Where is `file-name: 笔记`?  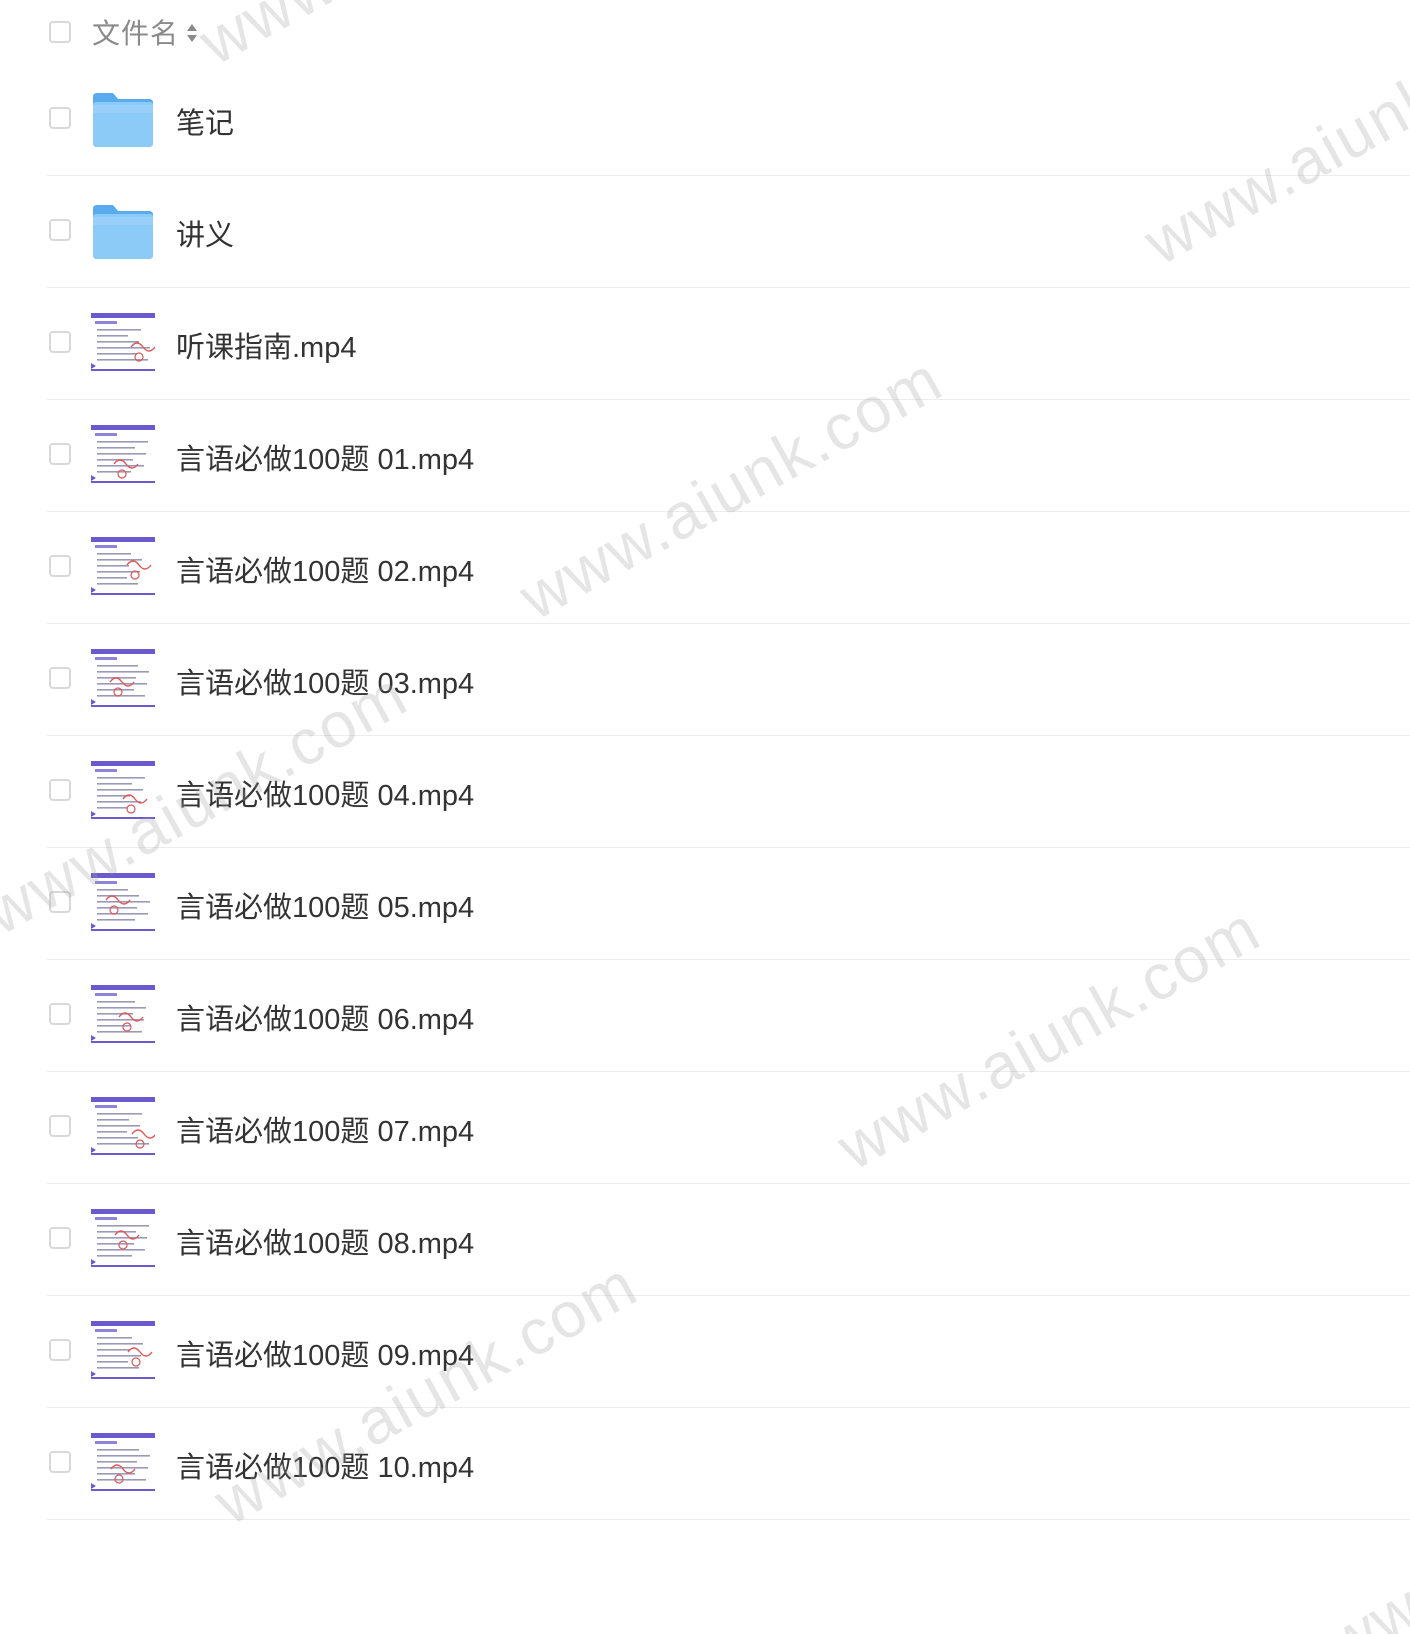 file-name: 笔记 is located at coordinates (205, 121).